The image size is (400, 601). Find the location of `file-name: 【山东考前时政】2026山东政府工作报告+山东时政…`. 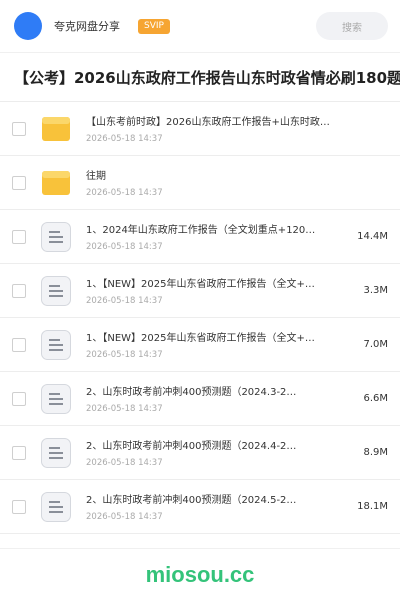

file-name: 【山东考前时政】2026山东政府工作报告+山东时政… is located at coordinates (208, 122).